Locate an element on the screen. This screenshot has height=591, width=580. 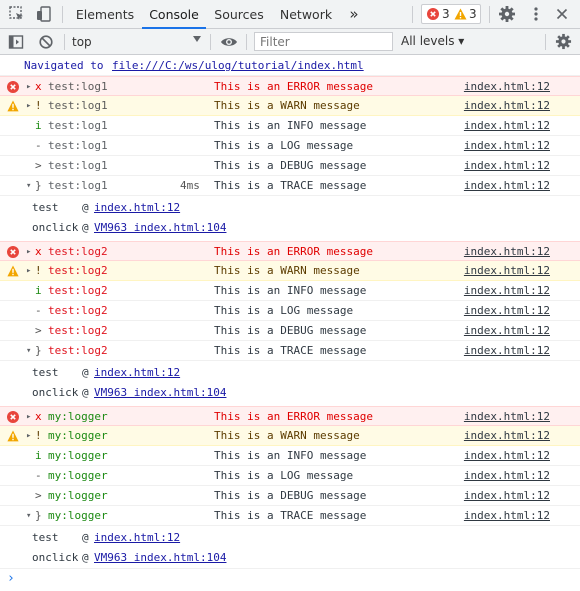
filter-input is located at coordinates (323, 41).